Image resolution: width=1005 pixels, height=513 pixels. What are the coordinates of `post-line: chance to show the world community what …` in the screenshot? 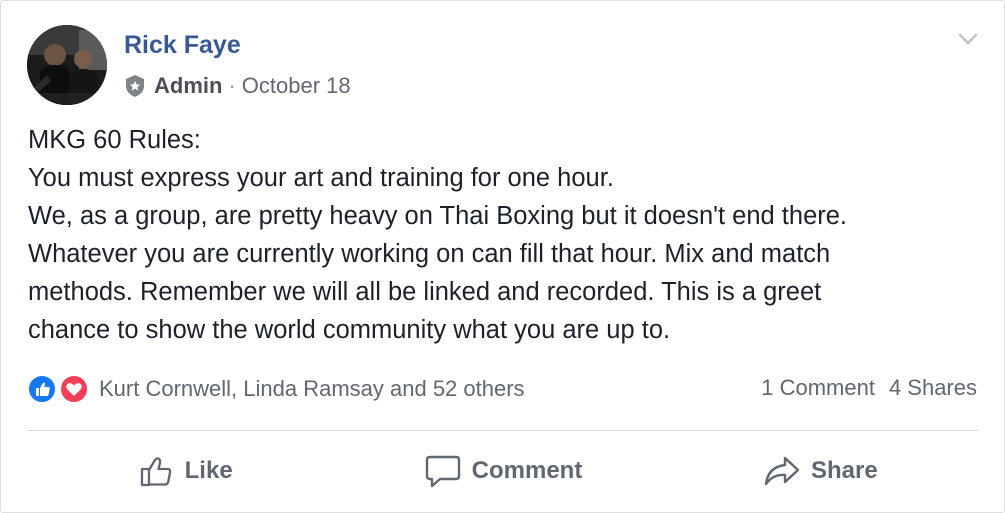 It's located at (349, 330).